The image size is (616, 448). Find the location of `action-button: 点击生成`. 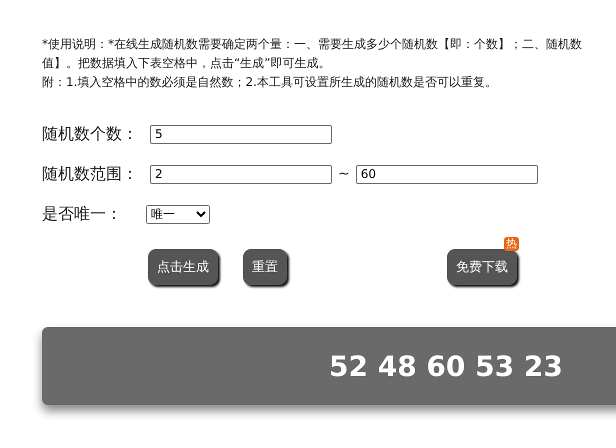

action-button: 点击生成 is located at coordinates (183, 267).